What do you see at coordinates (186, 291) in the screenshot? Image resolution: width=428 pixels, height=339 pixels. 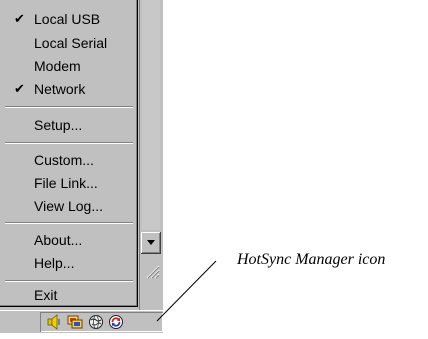 I see `callout-leader-line` at bounding box center [186, 291].